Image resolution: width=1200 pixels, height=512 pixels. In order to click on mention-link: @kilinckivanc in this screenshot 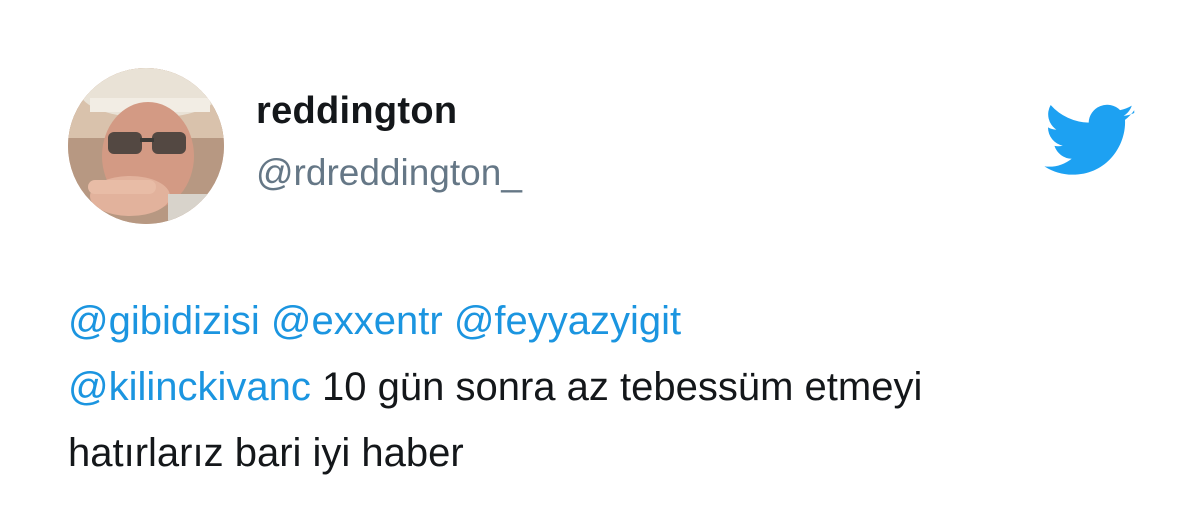, I will do `click(189, 387)`.